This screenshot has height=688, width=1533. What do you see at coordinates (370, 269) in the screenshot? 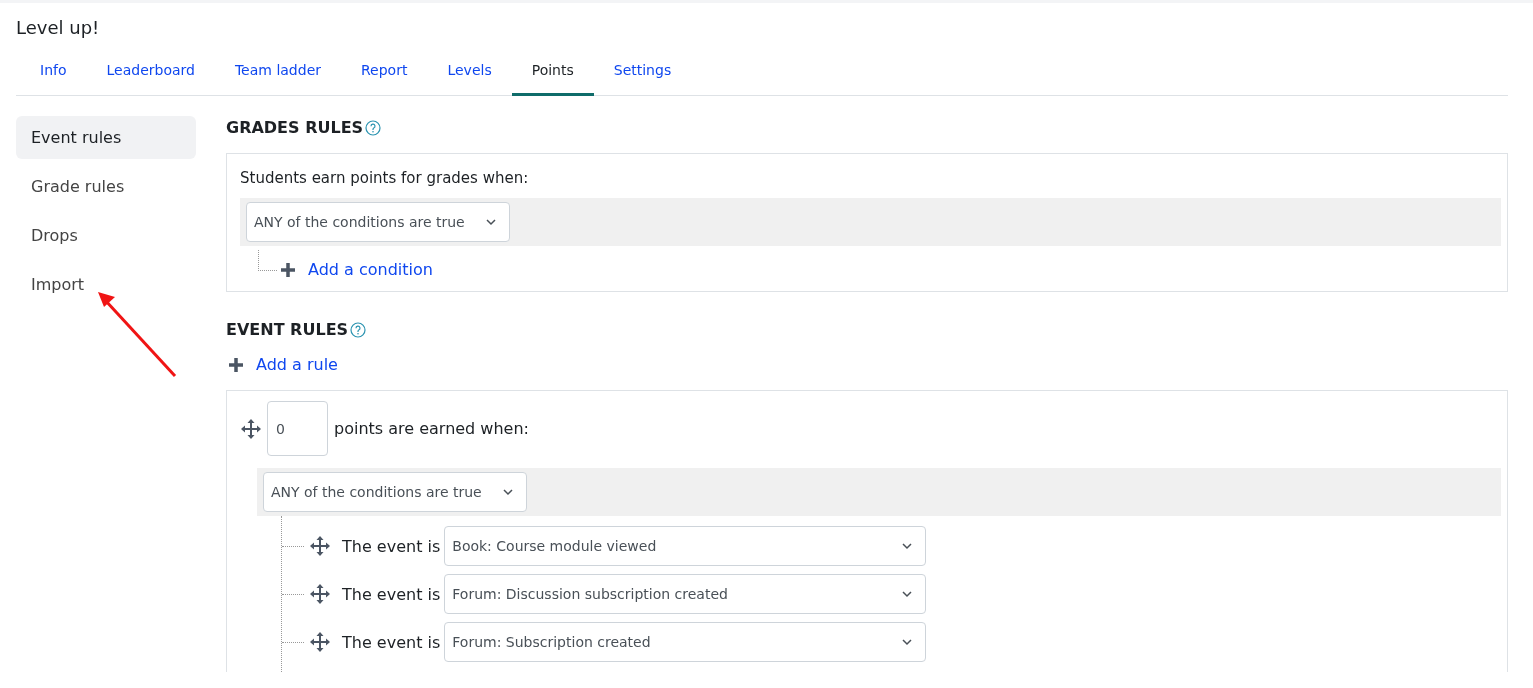
I see `add-condition-link: Add a condition` at bounding box center [370, 269].